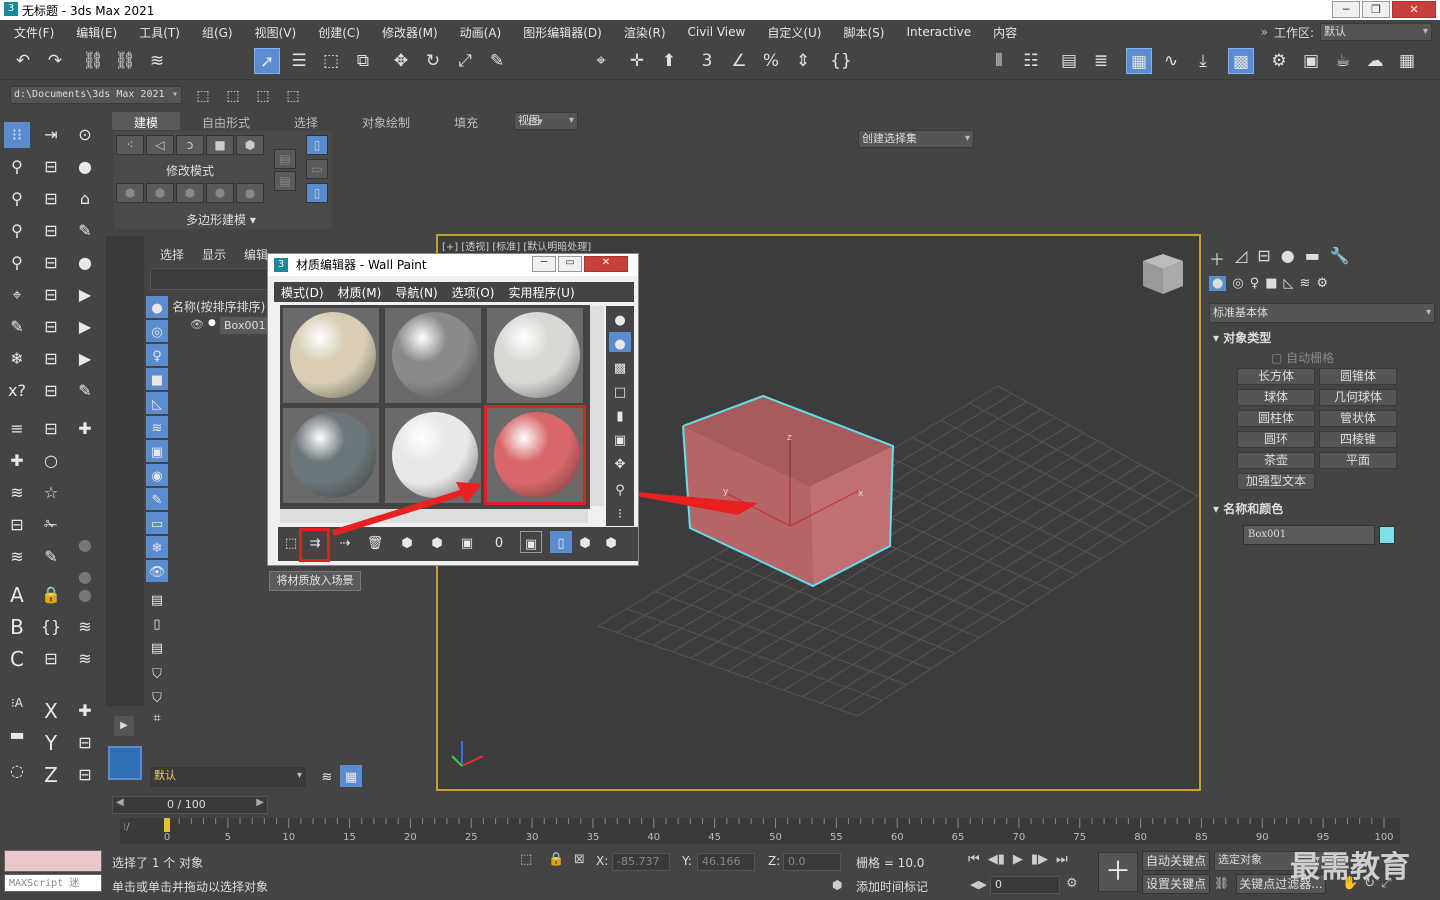 This screenshot has width=1440, height=900. Describe the element at coordinates (620, 414) in the screenshot. I see `video-color-icon: ▮` at that location.